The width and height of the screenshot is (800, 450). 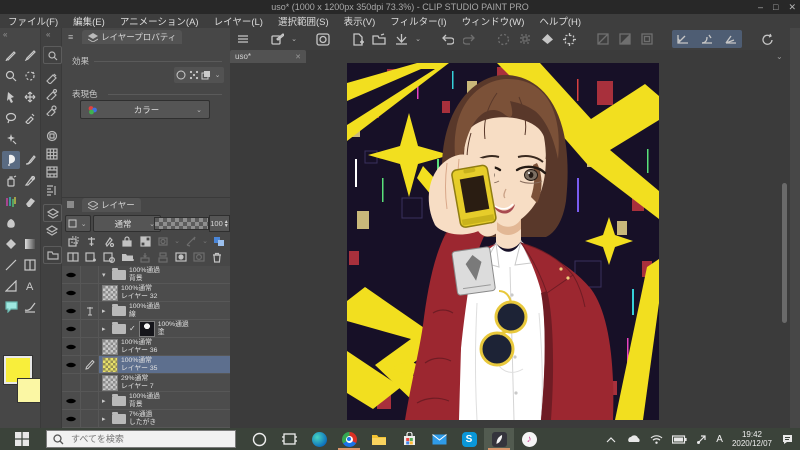 What do you see at coordinates (633, 439) in the screenshot?
I see `onedrive-icon` at bounding box center [633, 439].